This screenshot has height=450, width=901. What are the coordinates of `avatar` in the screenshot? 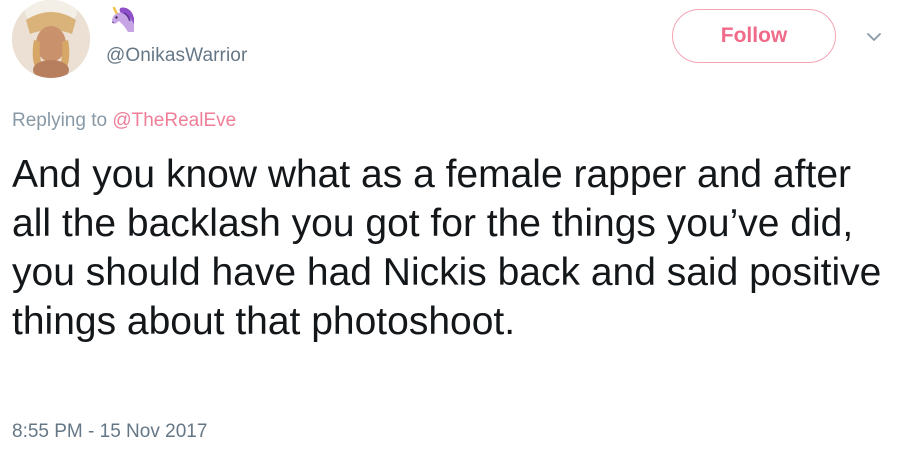 It's located at (51, 39).